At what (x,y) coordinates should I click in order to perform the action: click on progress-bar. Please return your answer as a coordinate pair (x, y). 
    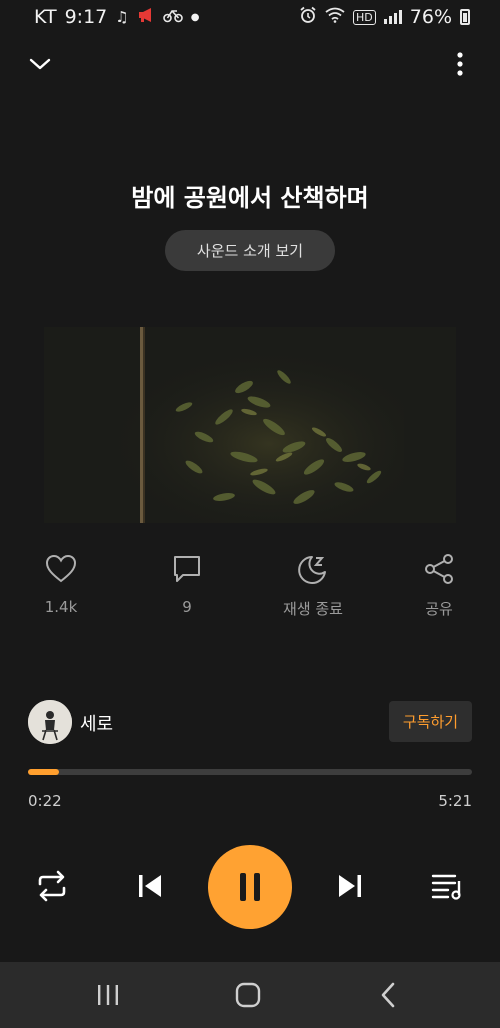
    Looking at the image, I should click on (250, 772).